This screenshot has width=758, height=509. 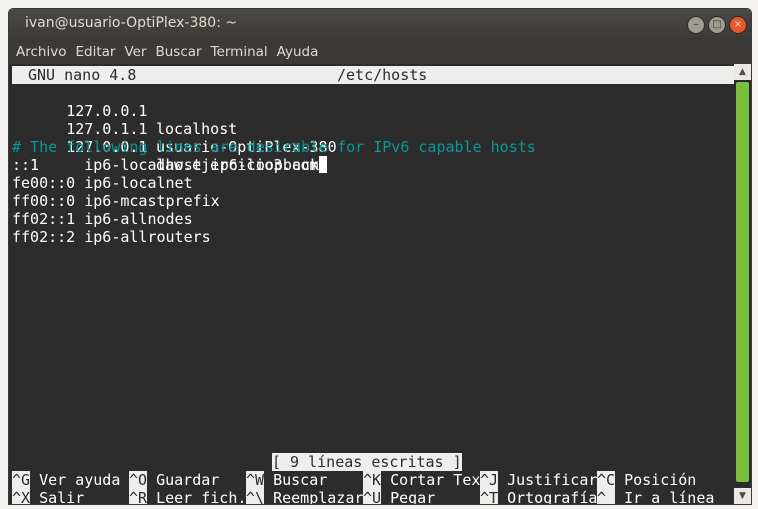 I want to click on menu-ver: Ver, so click(x=135, y=52).